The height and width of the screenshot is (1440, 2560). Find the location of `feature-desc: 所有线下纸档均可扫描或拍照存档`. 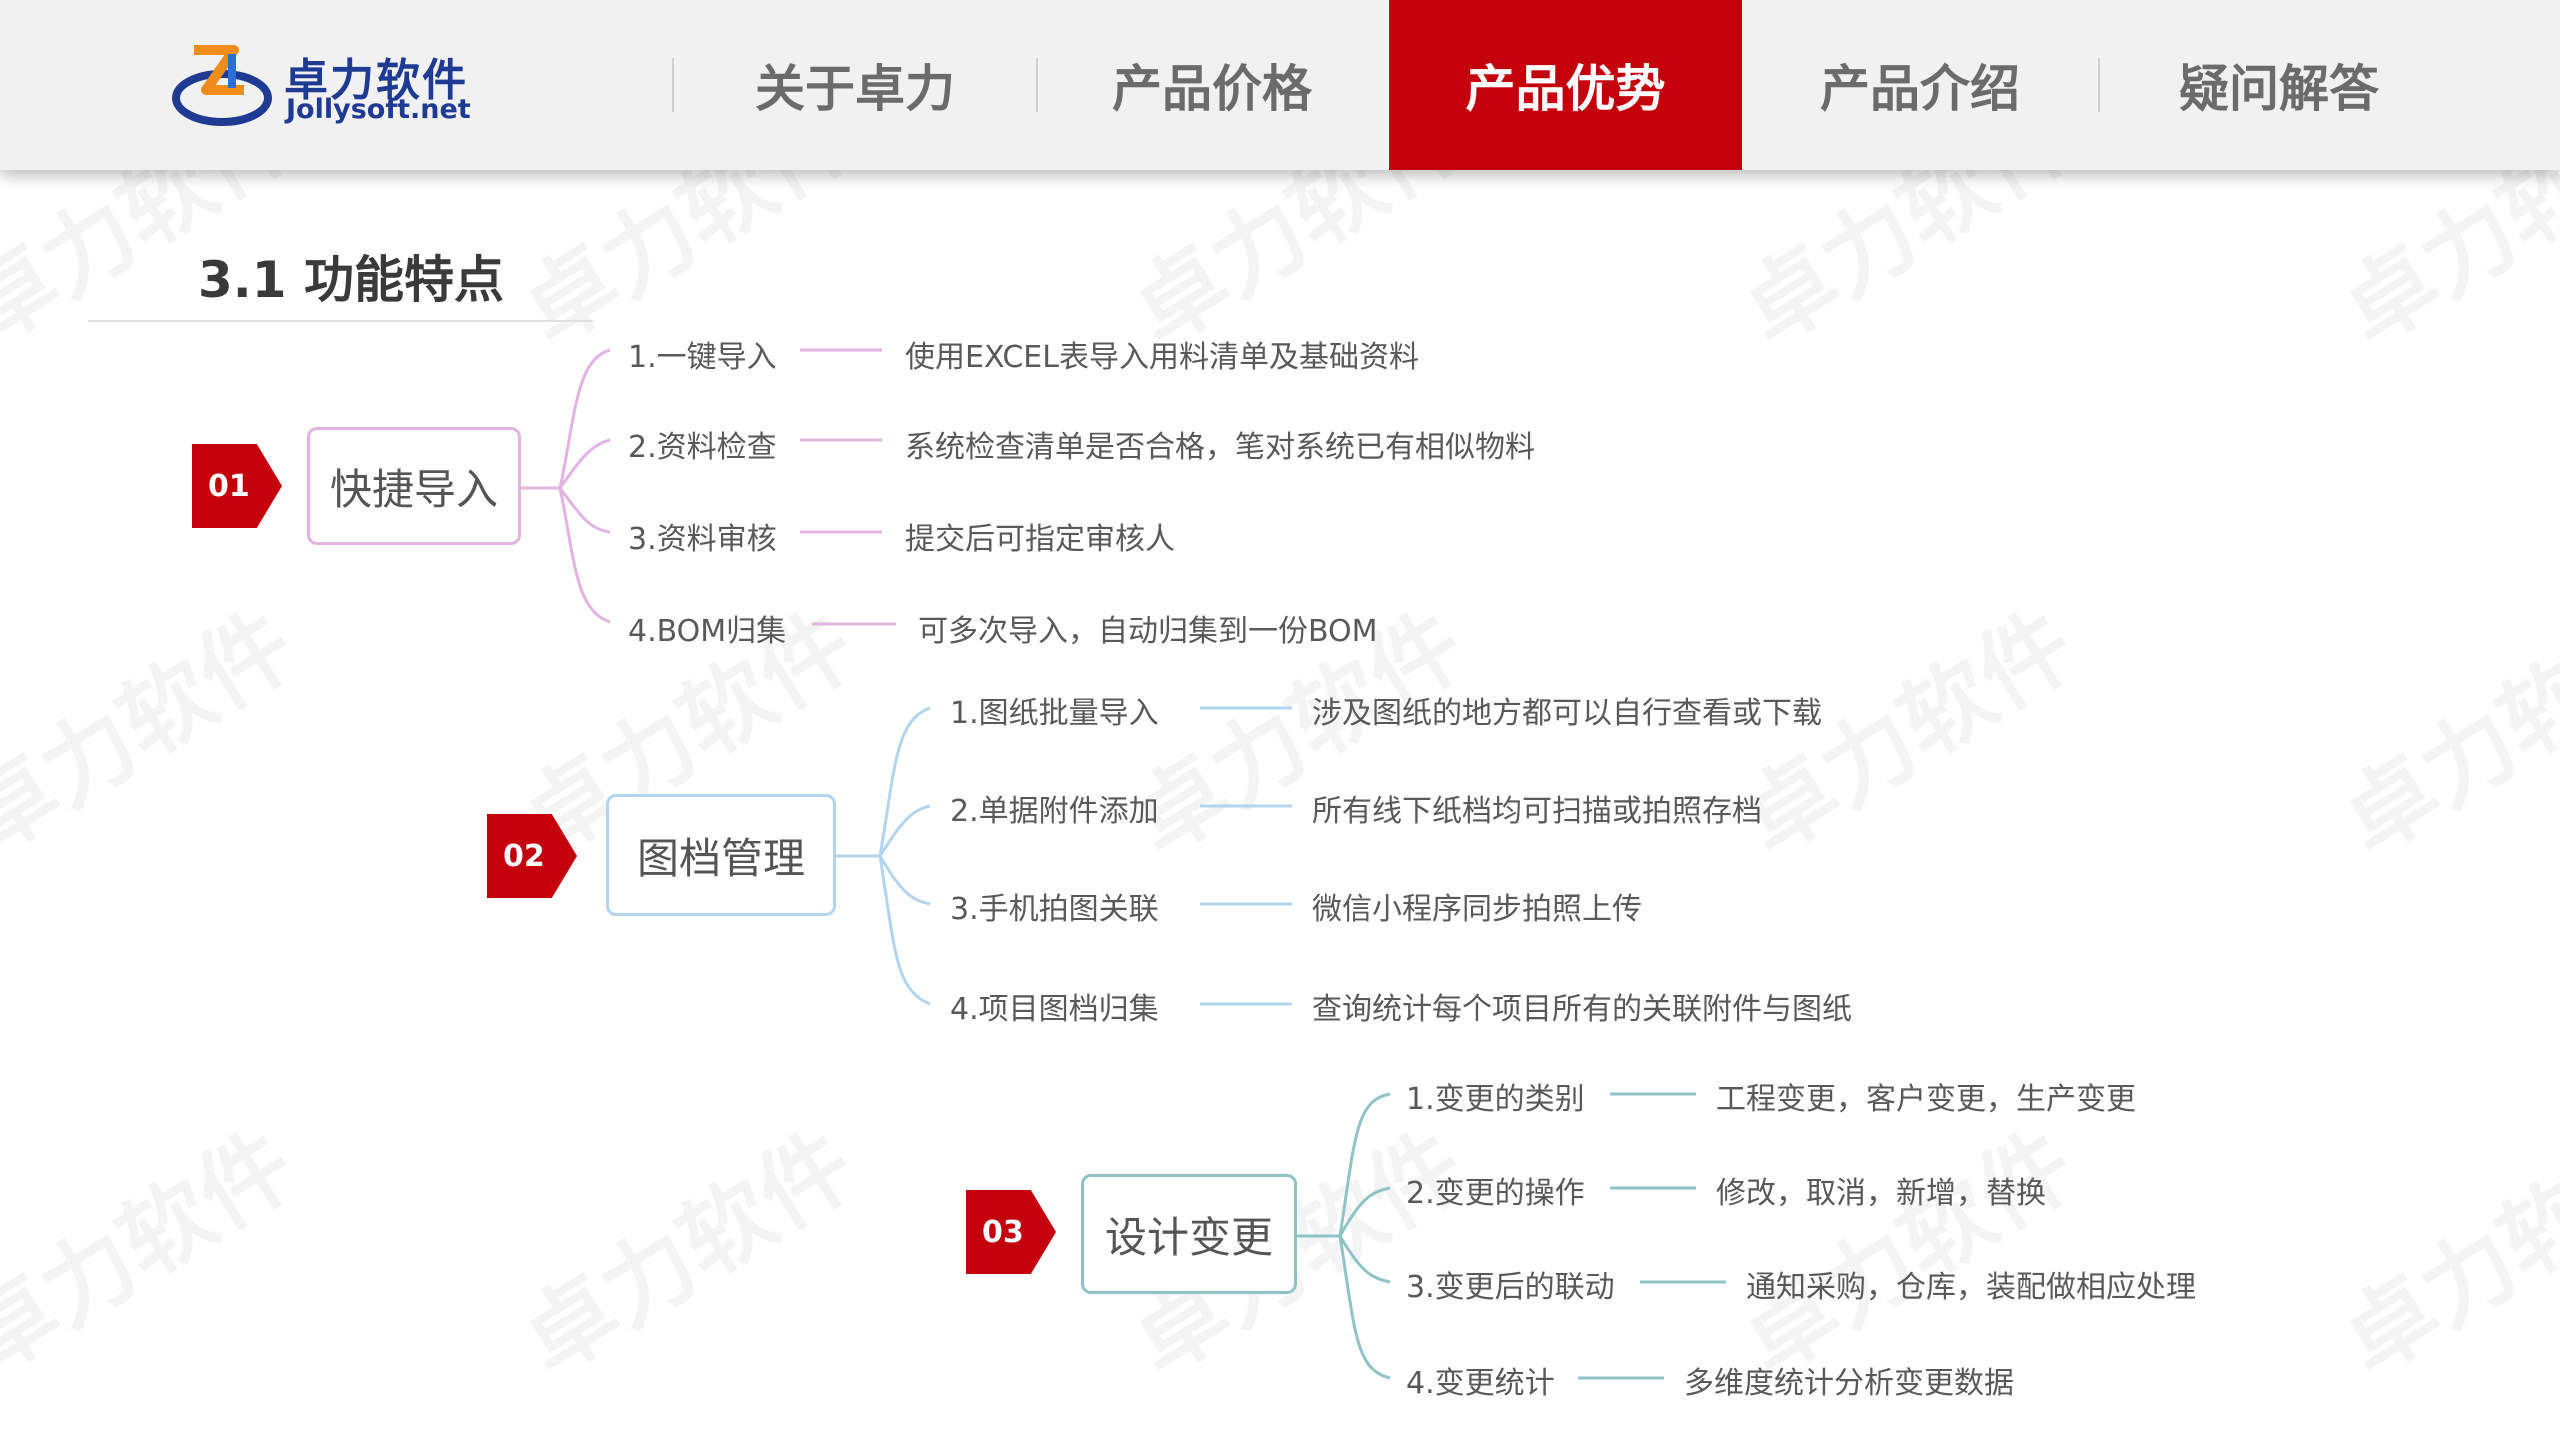

feature-desc: 所有线下纸档均可扫描或拍照存档 is located at coordinates (1537, 811).